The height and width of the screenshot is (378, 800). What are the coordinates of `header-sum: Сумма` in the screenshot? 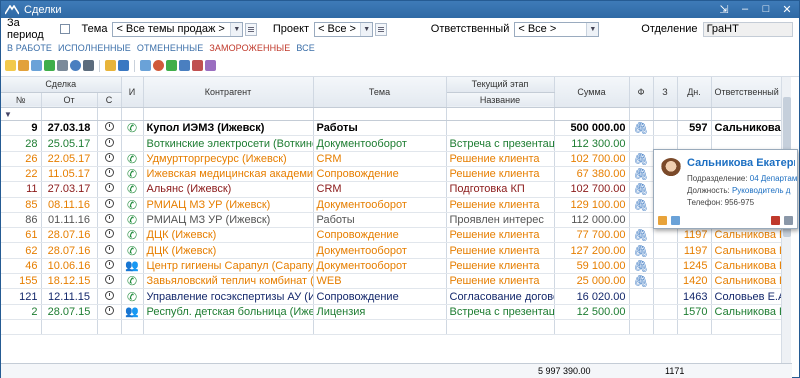 It's located at (592, 93).